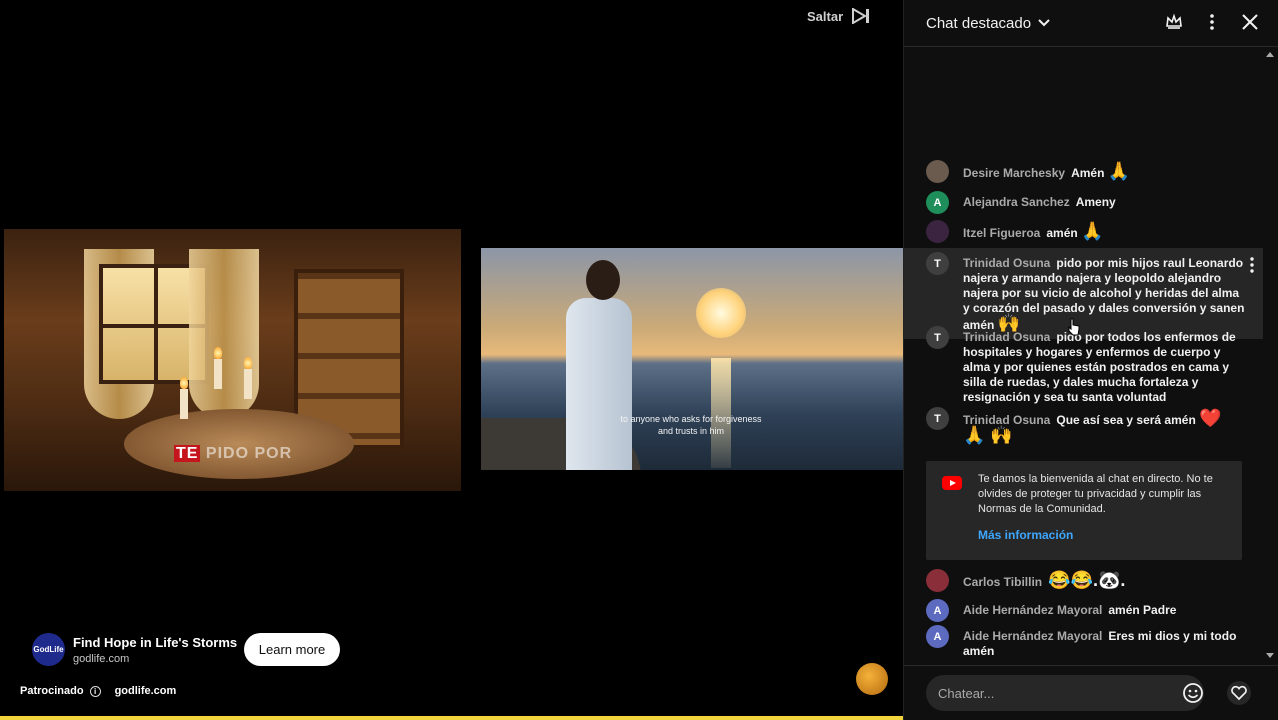 The width and height of the screenshot is (1278, 720). I want to click on chat-message: Itzel Figueroa amén 🙏, so click(1096, 231).